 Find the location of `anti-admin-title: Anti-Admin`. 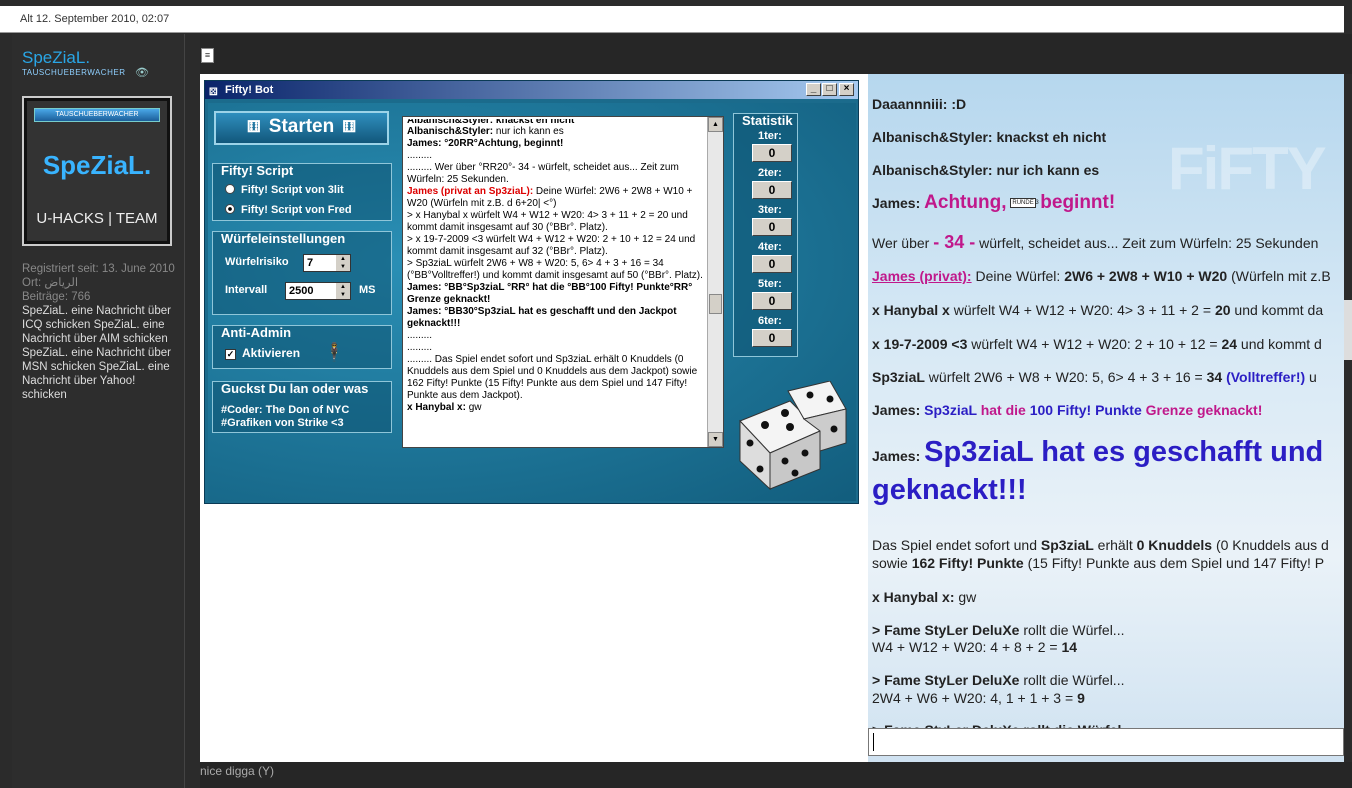

anti-admin-title: Anti-Admin is located at coordinates (256, 332).